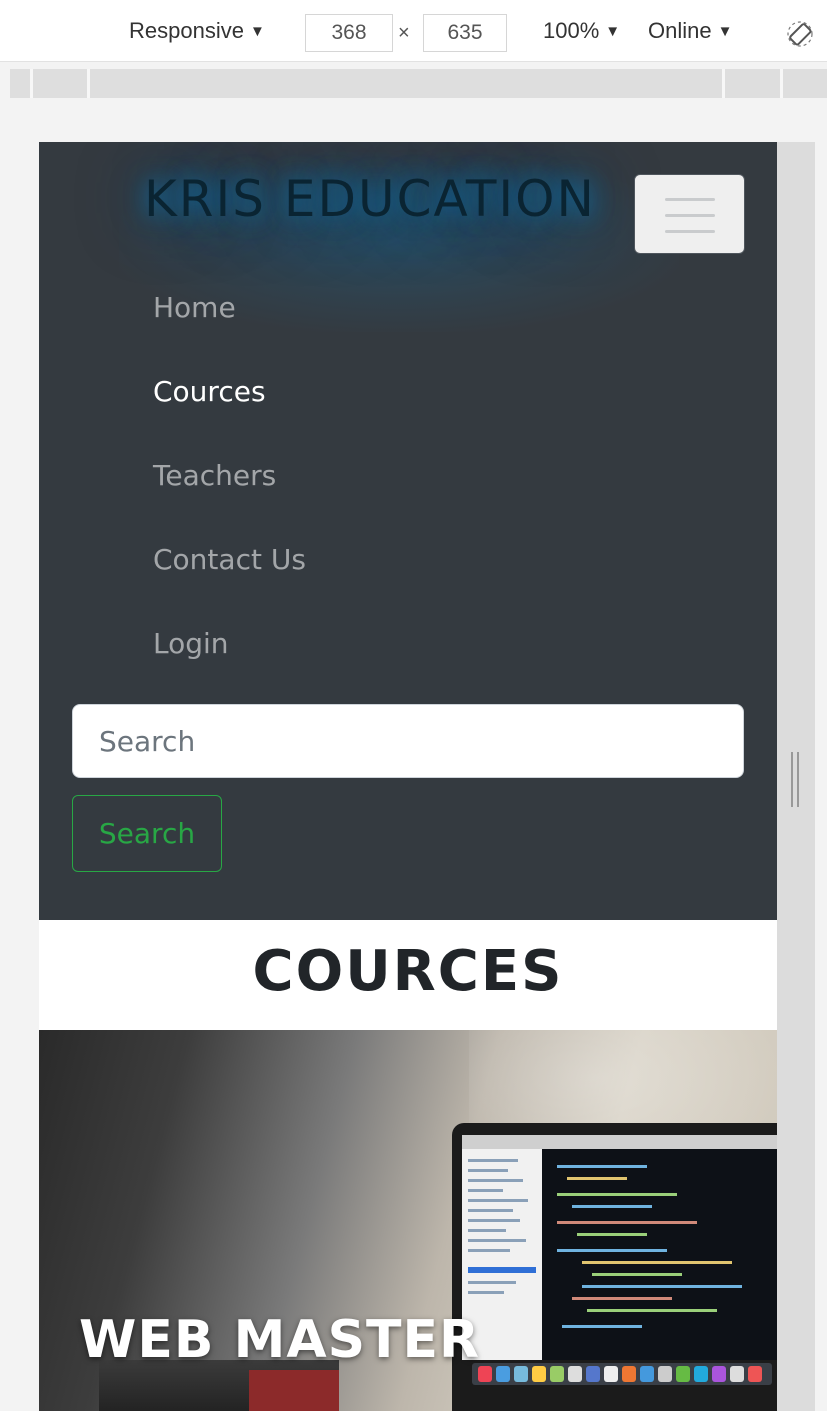 The width and height of the screenshot is (827, 1411). What do you see at coordinates (619, 1247) in the screenshot?
I see `laptop-screen` at bounding box center [619, 1247].